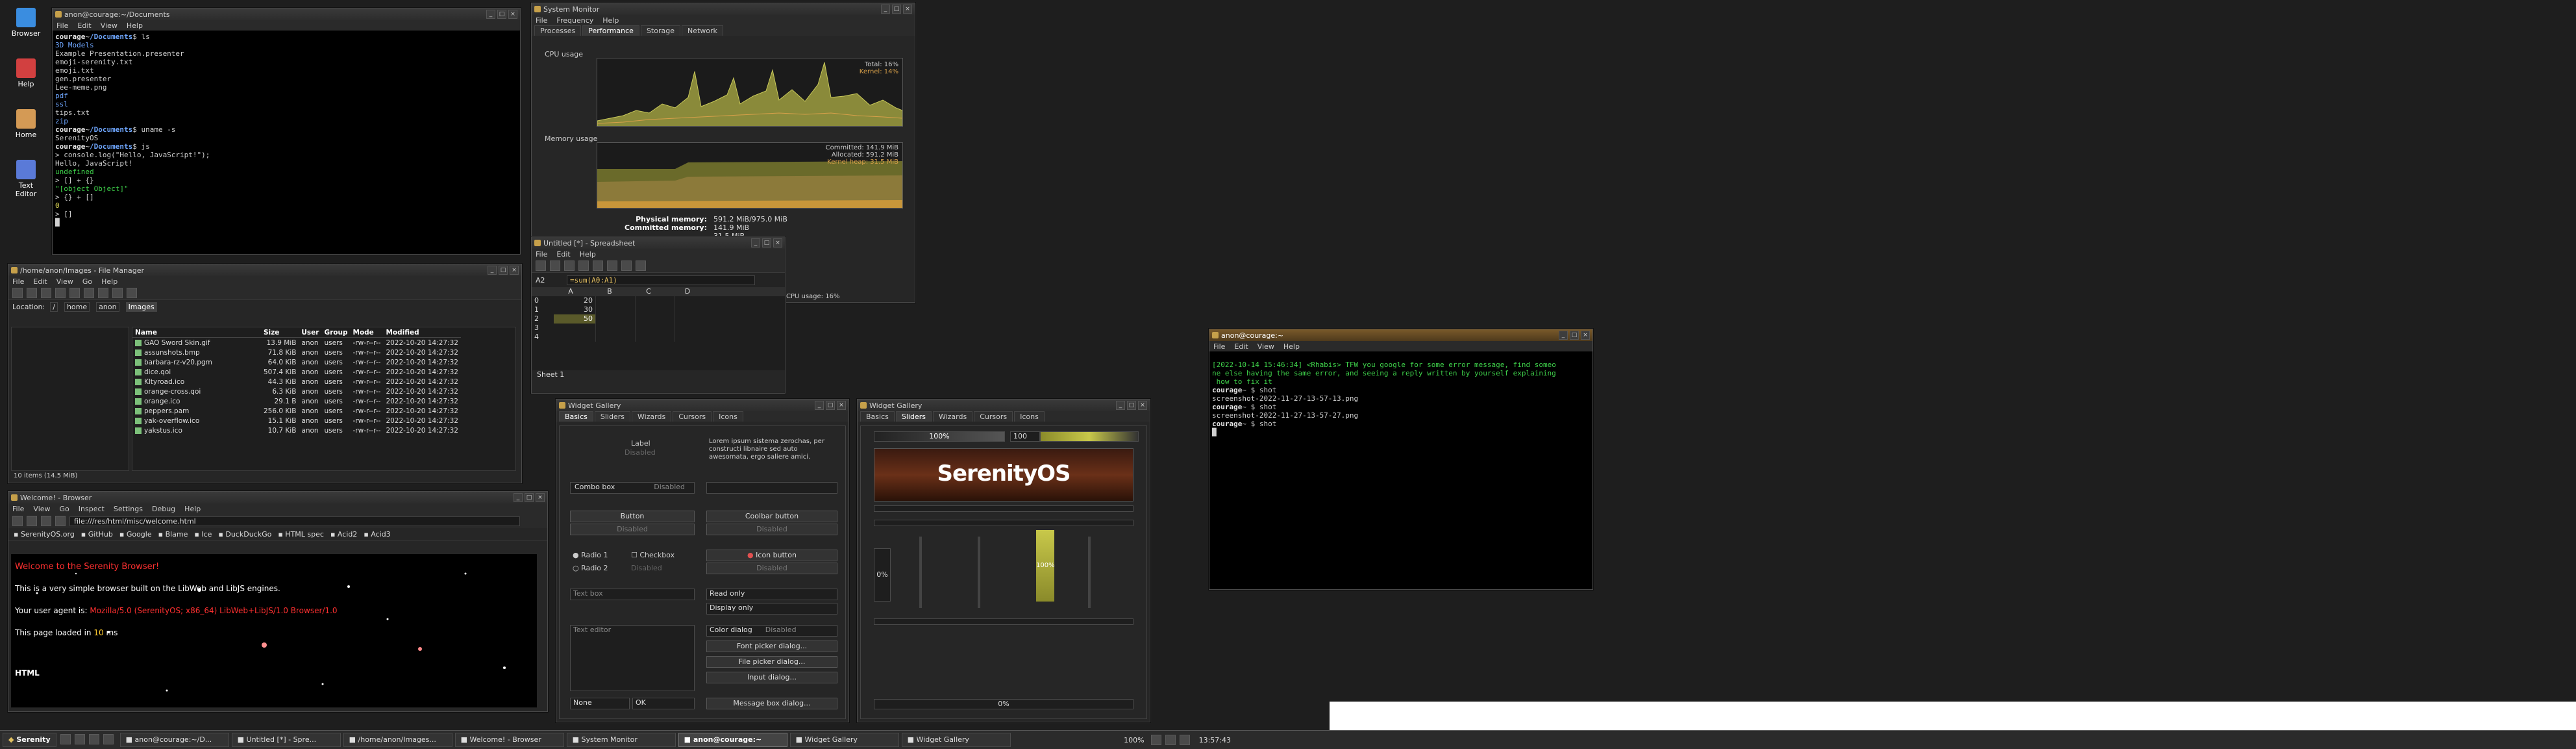  Describe the element at coordinates (702, 30) in the screenshot. I see `tab-network: Network` at that location.